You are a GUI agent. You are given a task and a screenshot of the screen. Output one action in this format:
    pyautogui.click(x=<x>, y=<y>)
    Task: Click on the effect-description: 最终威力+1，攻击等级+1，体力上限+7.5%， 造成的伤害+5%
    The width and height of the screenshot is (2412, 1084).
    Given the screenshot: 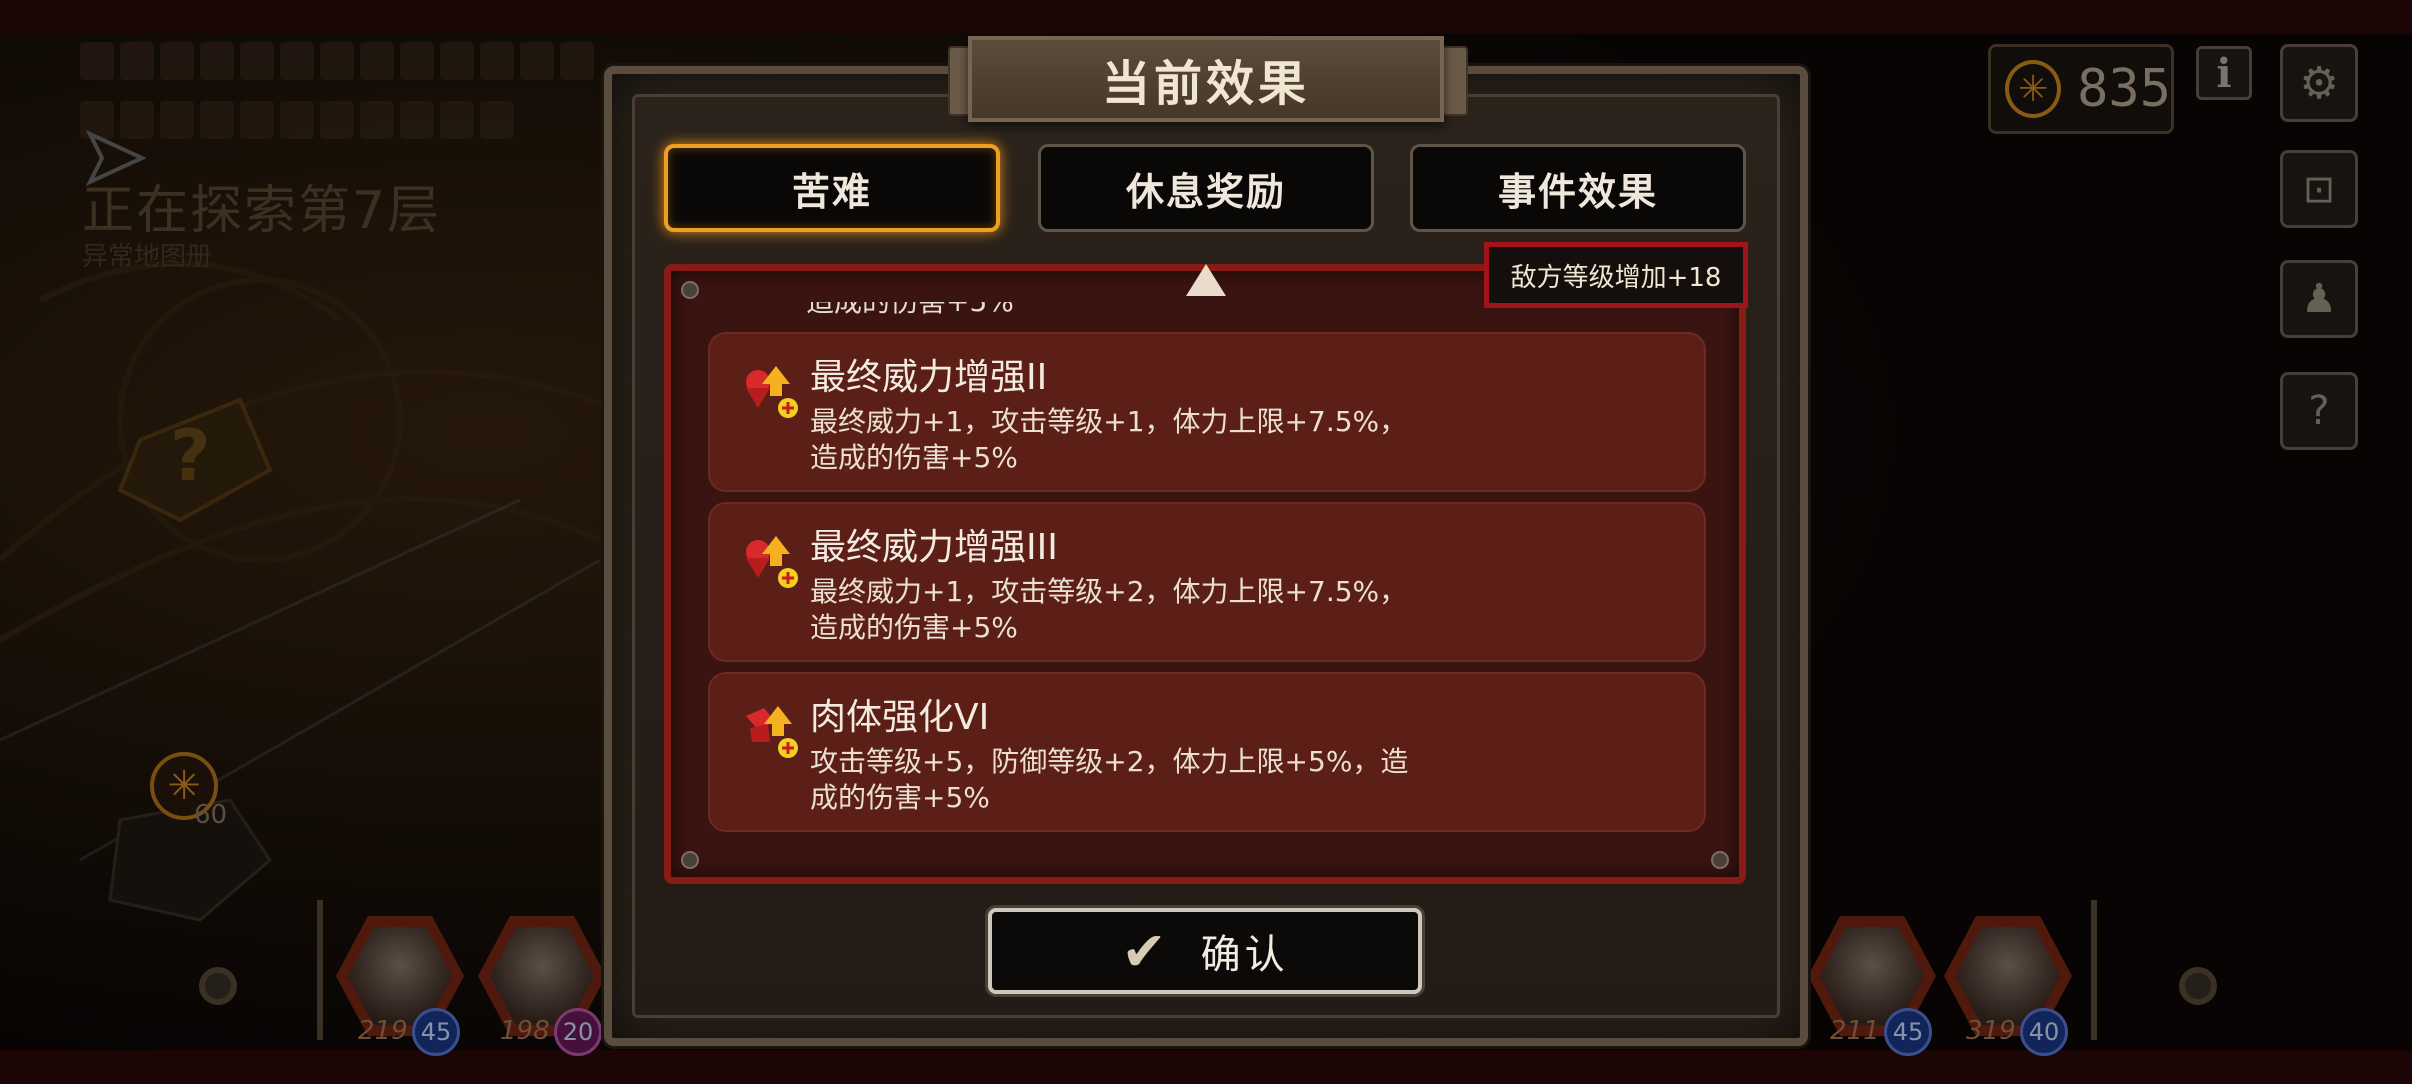 What is the action you would take?
    pyautogui.click(x=1109, y=439)
    